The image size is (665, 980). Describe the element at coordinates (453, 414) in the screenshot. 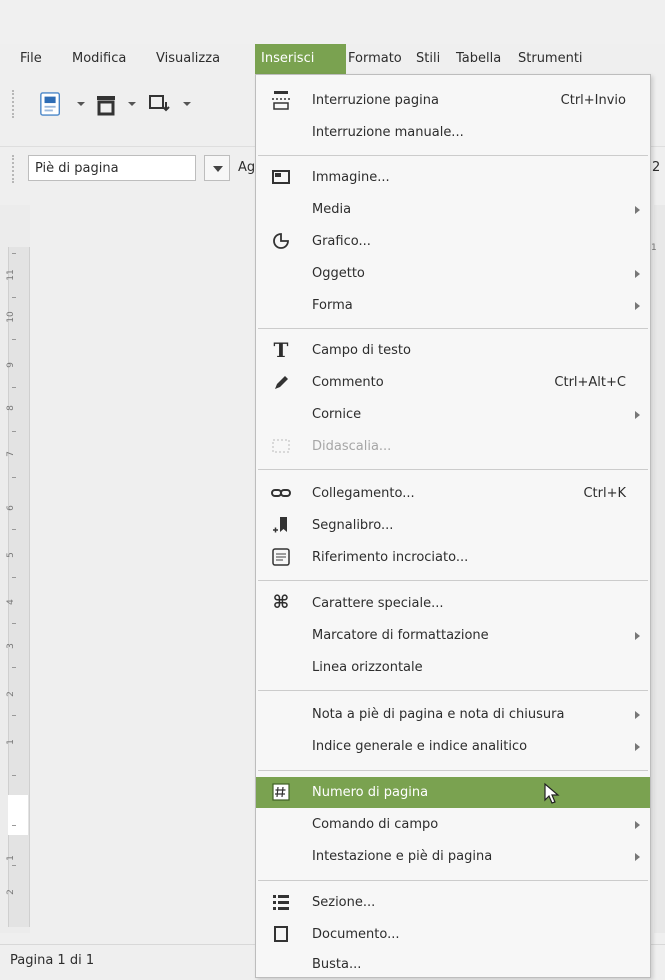

I see `menu-item-cornice: Cornice` at that location.